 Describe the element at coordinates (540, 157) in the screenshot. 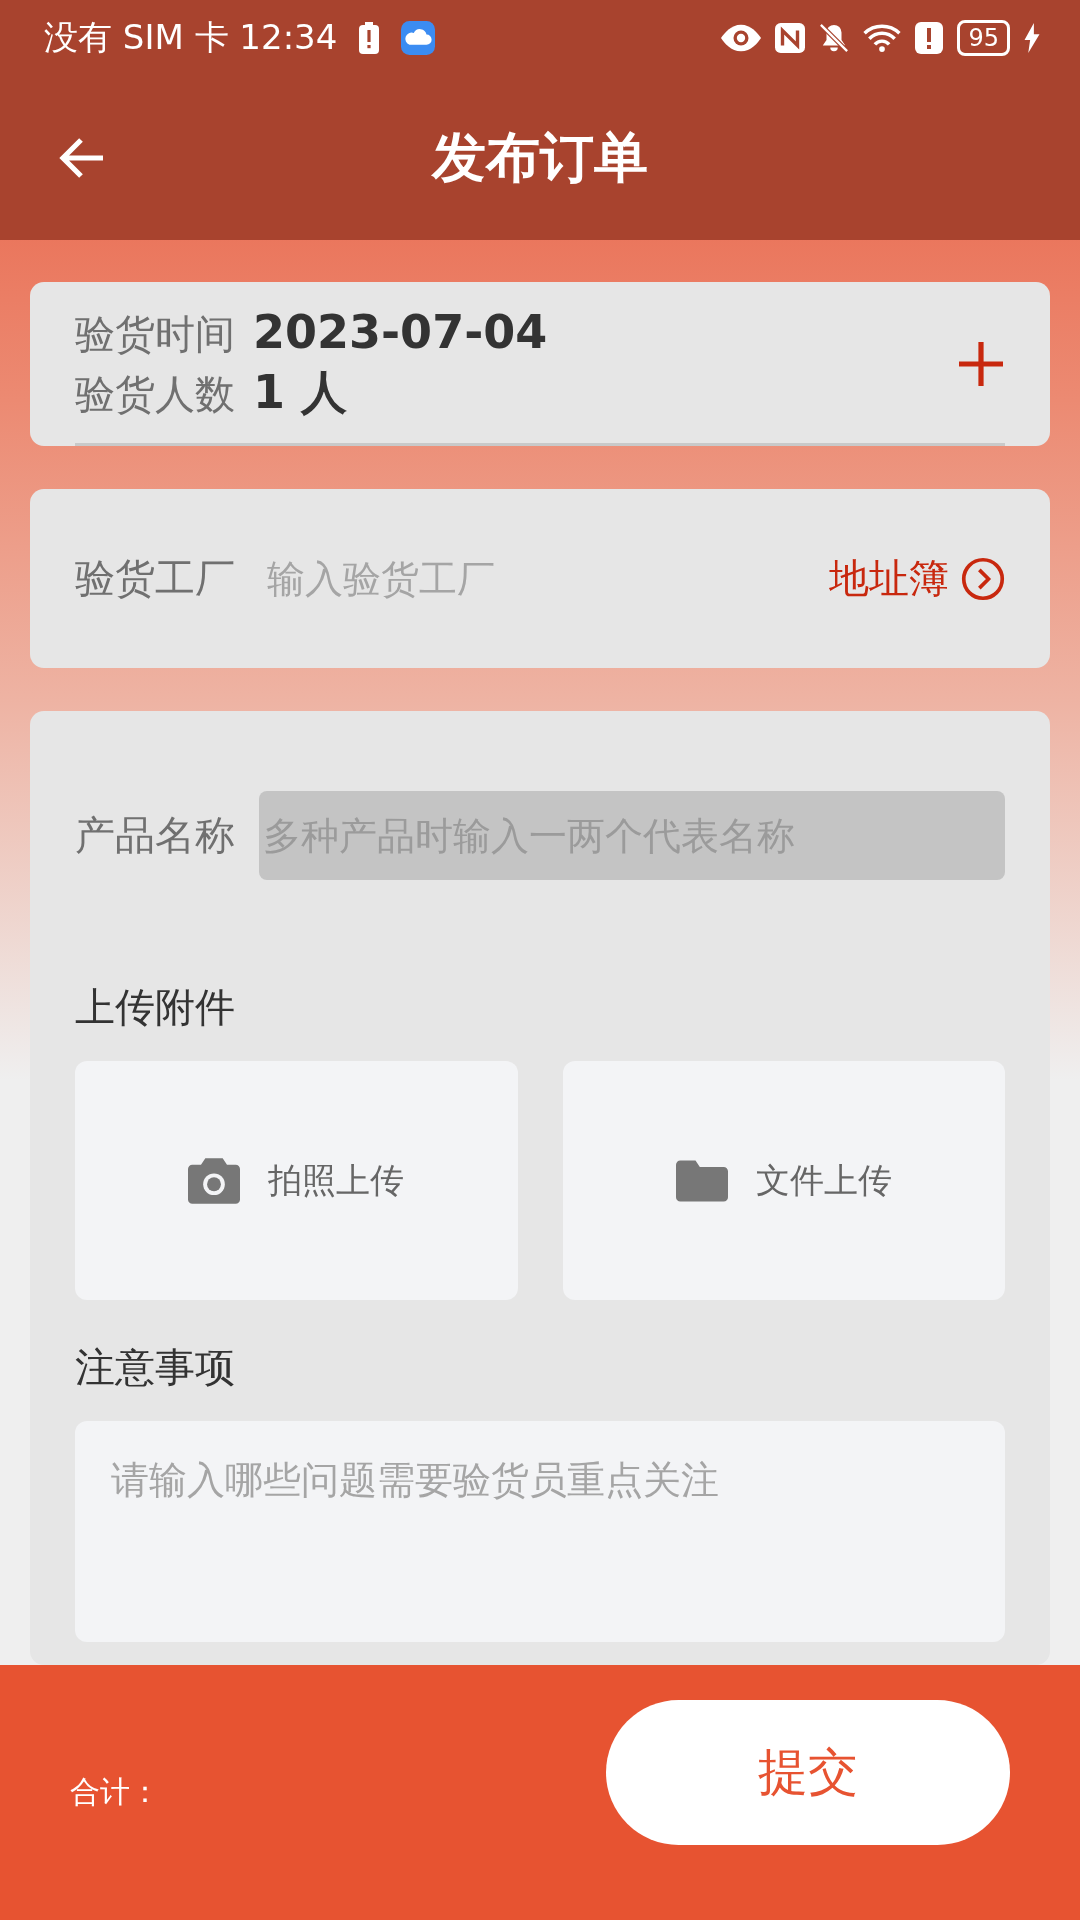

I see `page-title: 发布订单` at that location.